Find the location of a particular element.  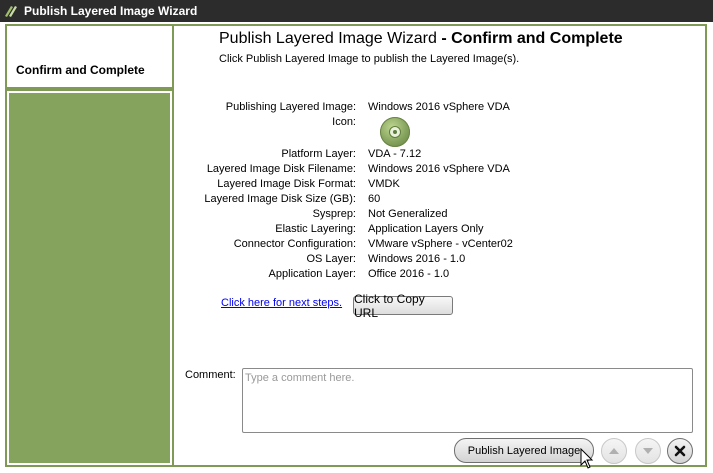

page-title-step: - Confirm and Complete is located at coordinates (529, 38).